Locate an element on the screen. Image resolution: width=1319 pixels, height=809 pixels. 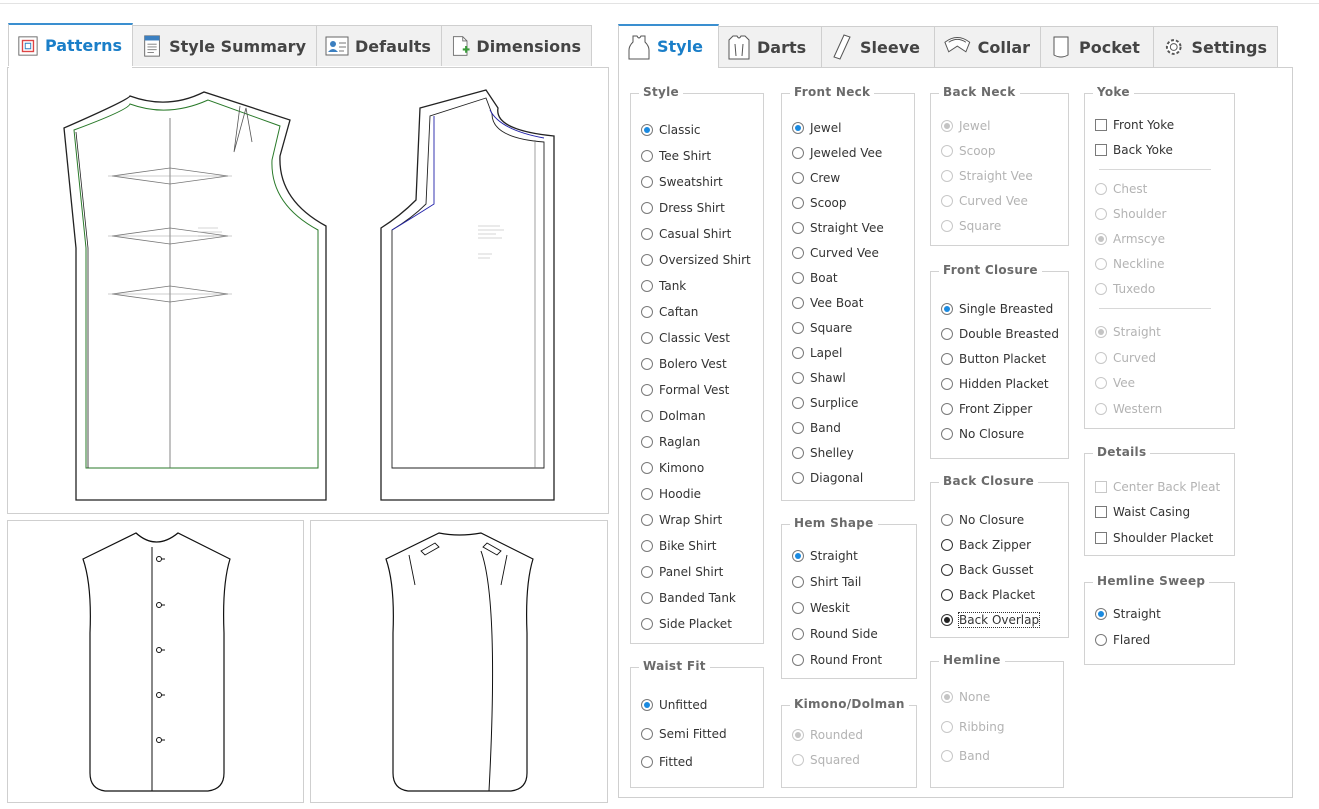
back-closure-option-back-placket: Back Placket is located at coordinates (988, 595).